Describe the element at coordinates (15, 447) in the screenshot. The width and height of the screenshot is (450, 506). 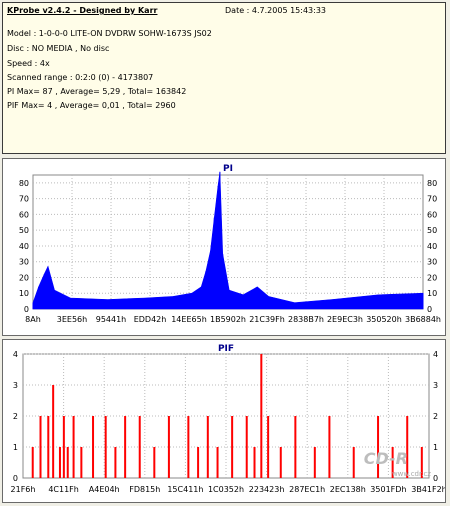
I see `pif-y-tick-left: 1` at that location.